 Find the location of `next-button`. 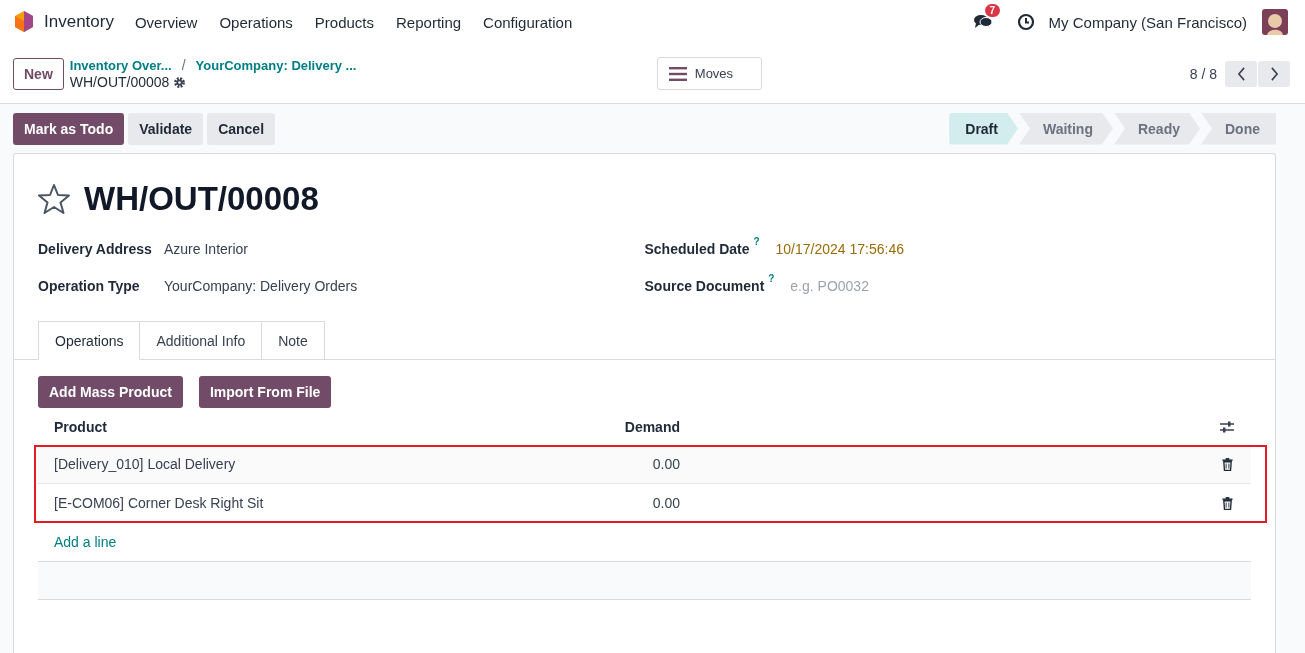

next-button is located at coordinates (1274, 73).